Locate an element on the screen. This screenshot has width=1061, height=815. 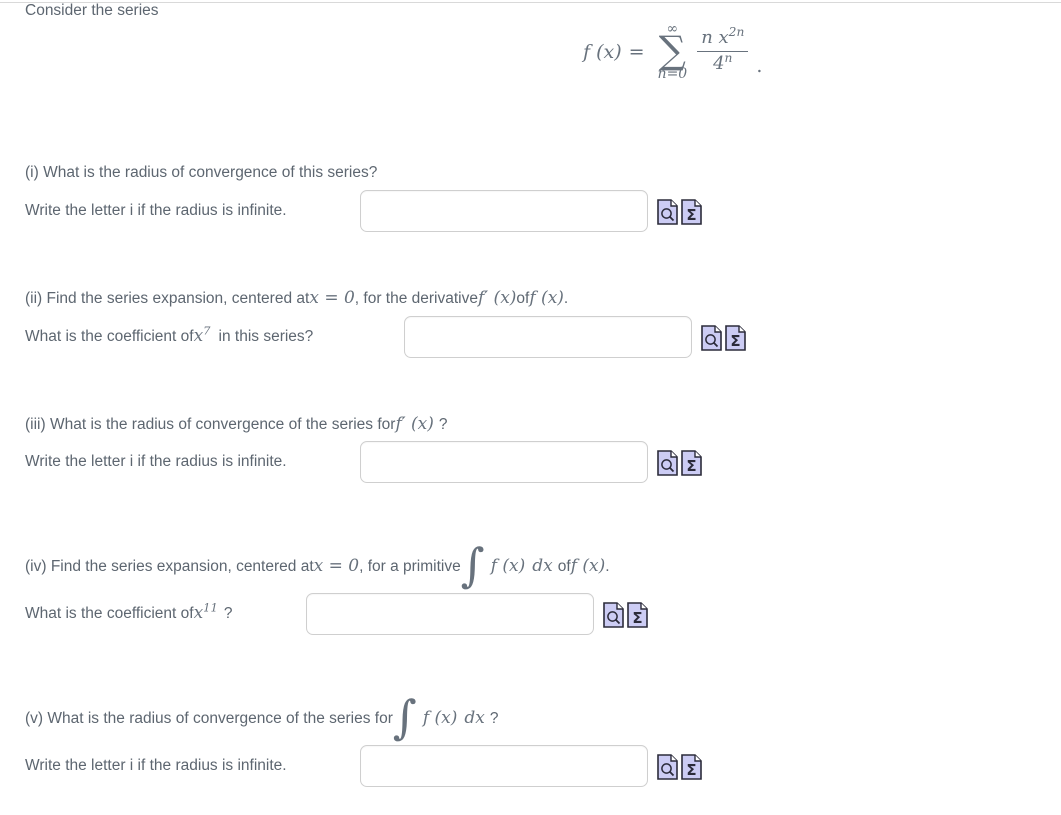
question-ii-coef-text-b: in this series? is located at coordinates (266, 336).